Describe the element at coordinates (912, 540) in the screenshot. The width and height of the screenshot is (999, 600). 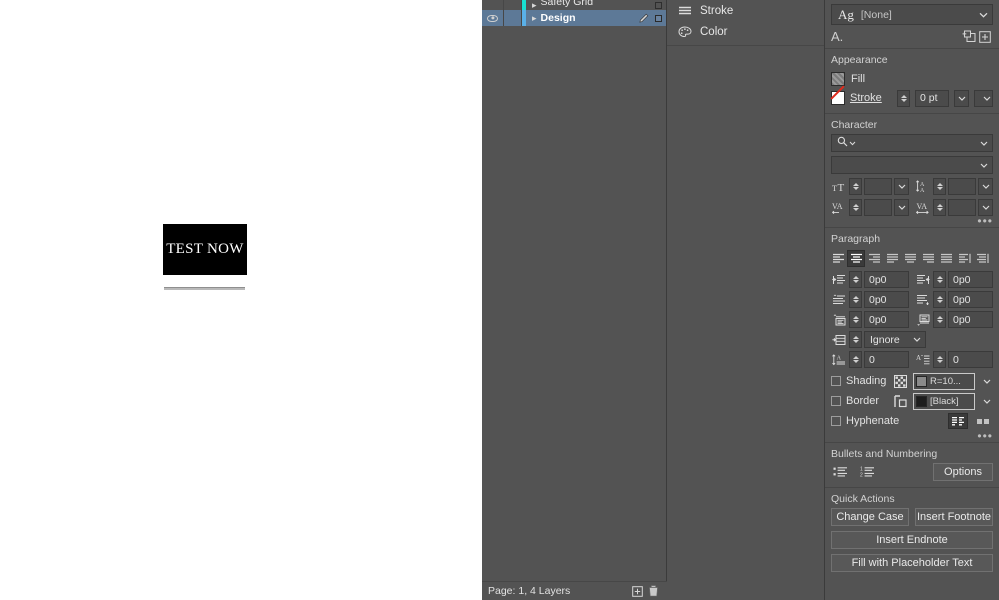
I see `insert-endnote-button: Insert Endnote` at that location.